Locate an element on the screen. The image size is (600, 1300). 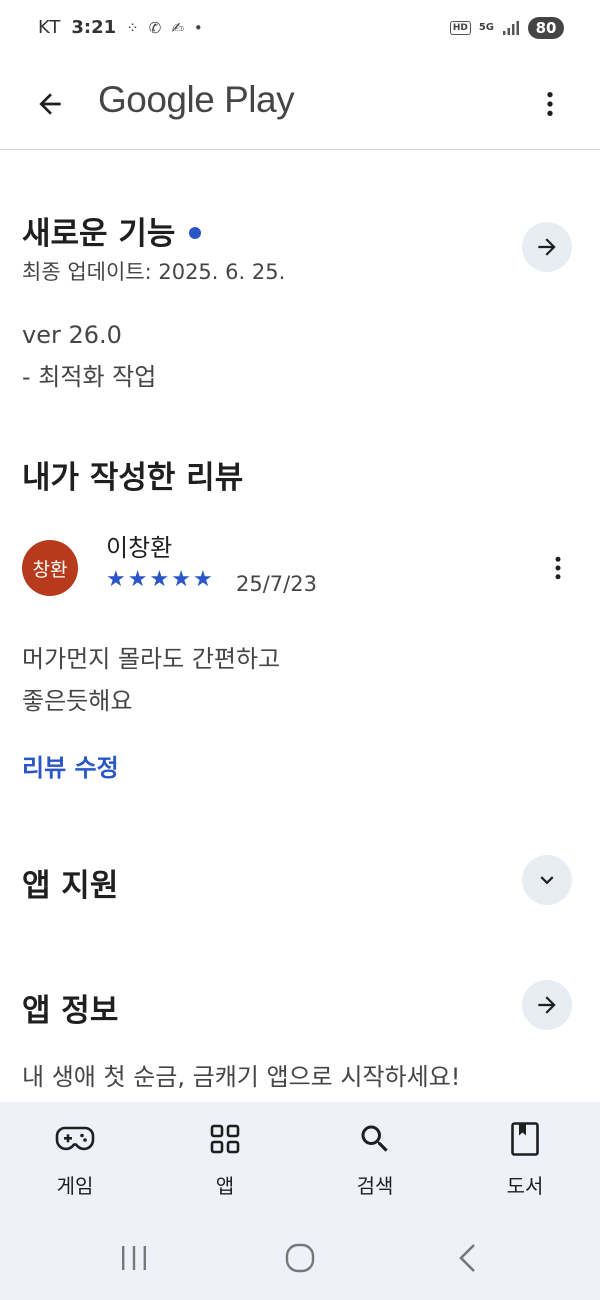
home-icon is located at coordinates (300, 1258).